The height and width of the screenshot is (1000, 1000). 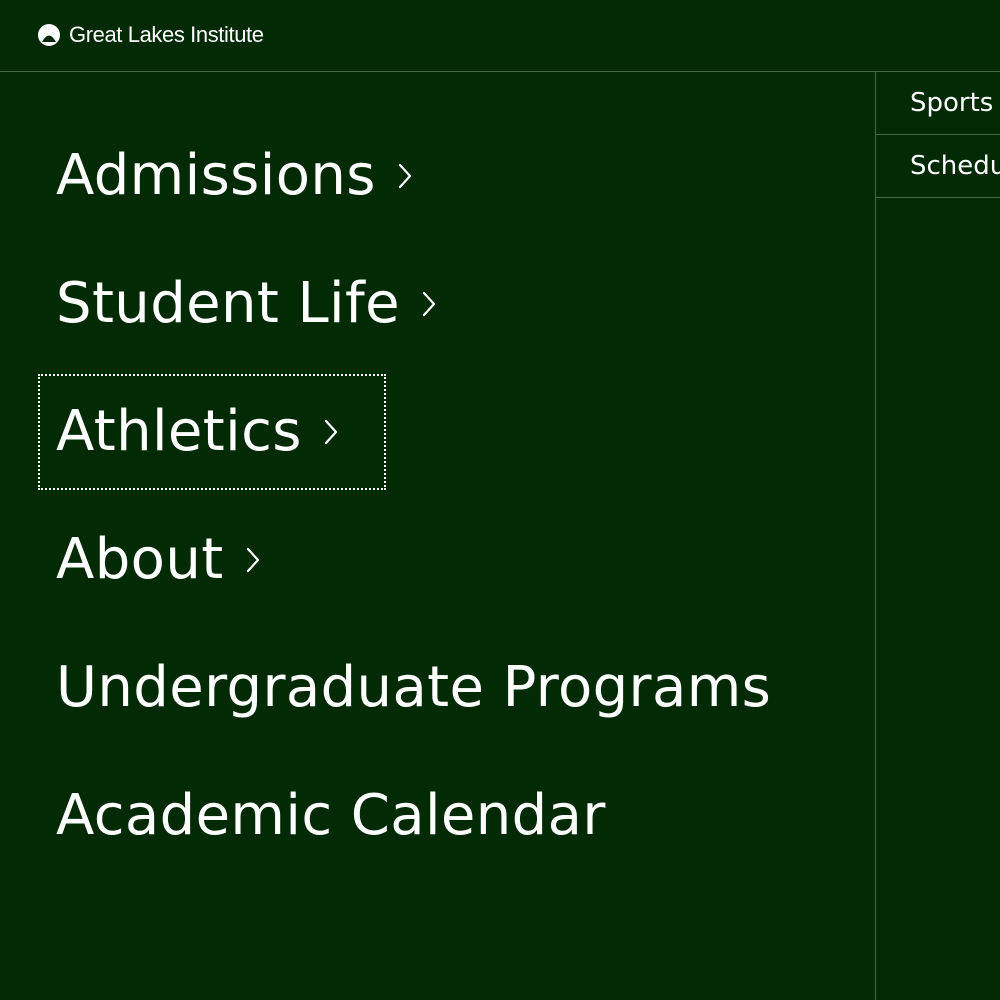 I want to click on menu-item-label: Admissions, so click(x=216, y=175).